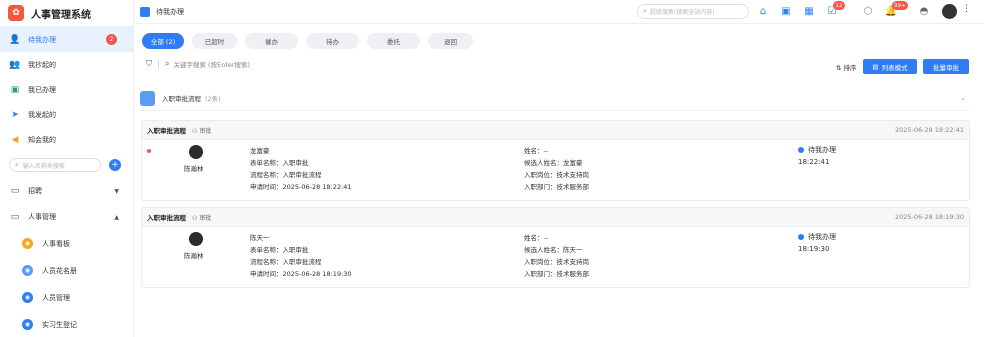 The height and width of the screenshot is (337, 984). Describe the element at coordinates (201, 217) in the screenshot. I see `approval-tag: ⚇ 审批` at that location.